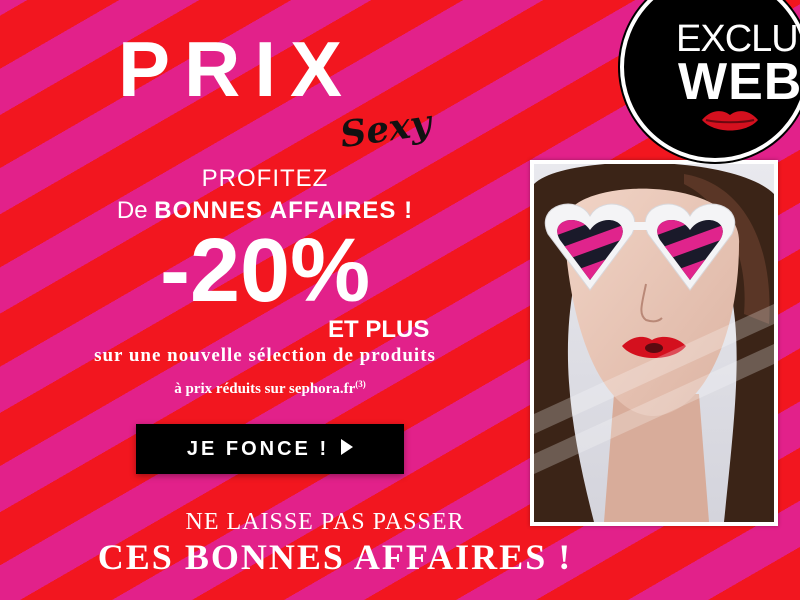 The width and height of the screenshot is (800, 600). I want to click on headline-line1: PROFITEZ, so click(265, 178).